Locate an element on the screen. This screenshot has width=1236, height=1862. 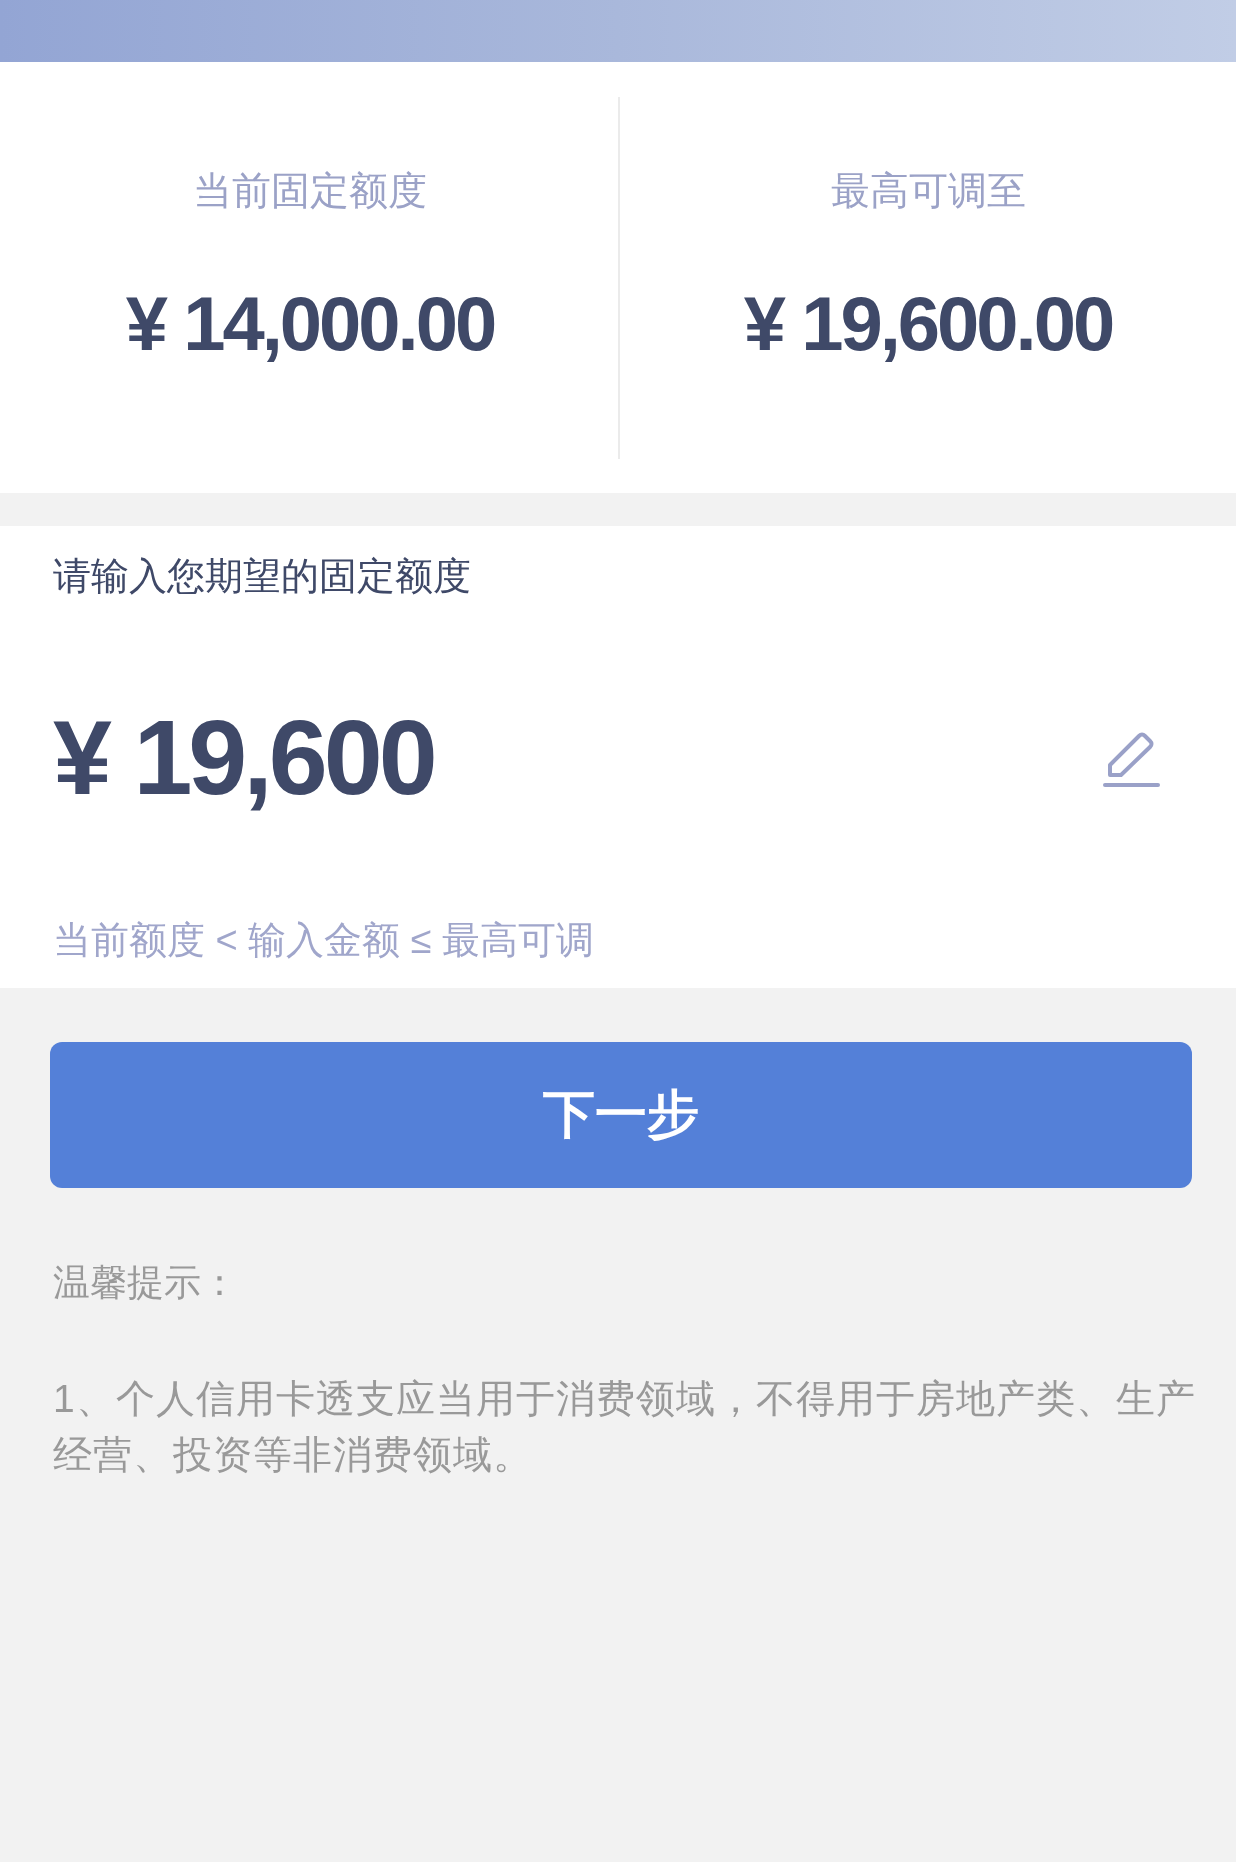
range-note: 当前额度 < 输入金额 ≤ 最高可调 is located at coordinates (324, 940).